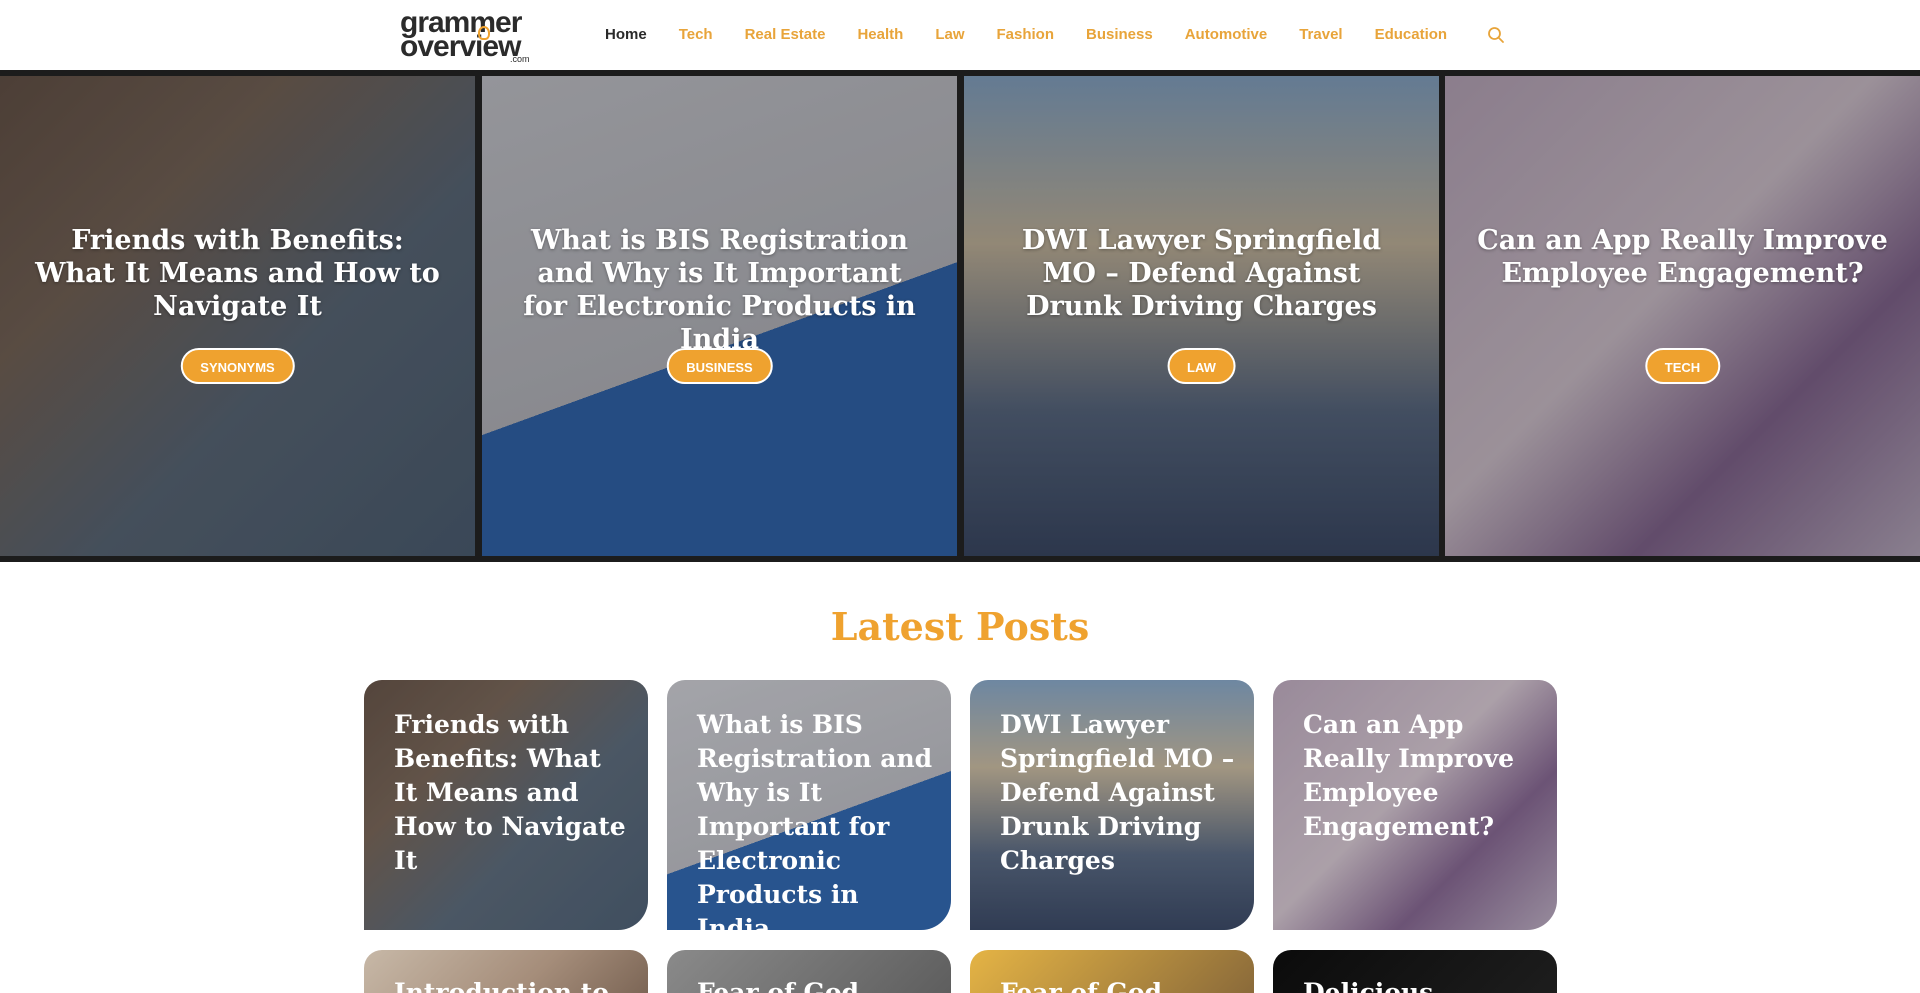 The width and height of the screenshot is (1920, 993). What do you see at coordinates (512, 984) in the screenshot?
I see `post-card-title: Introduction to` at bounding box center [512, 984].